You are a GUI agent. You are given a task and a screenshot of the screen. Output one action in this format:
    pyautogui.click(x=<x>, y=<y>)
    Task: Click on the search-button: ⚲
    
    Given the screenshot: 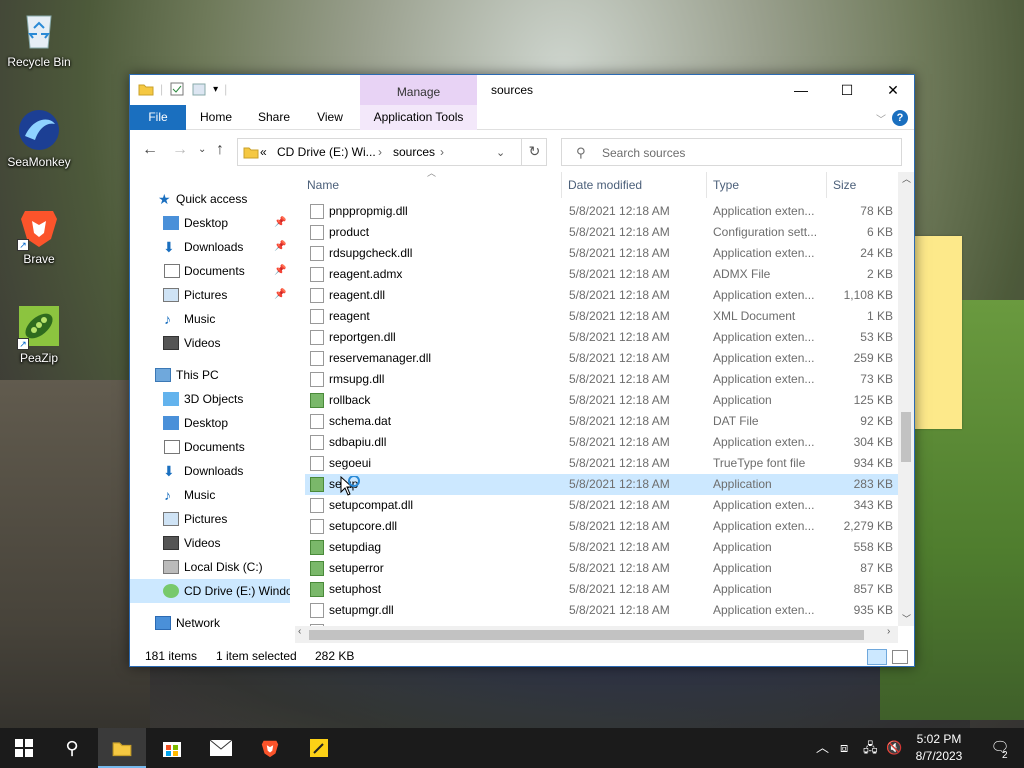 What is the action you would take?
    pyautogui.click(x=72, y=748)
    